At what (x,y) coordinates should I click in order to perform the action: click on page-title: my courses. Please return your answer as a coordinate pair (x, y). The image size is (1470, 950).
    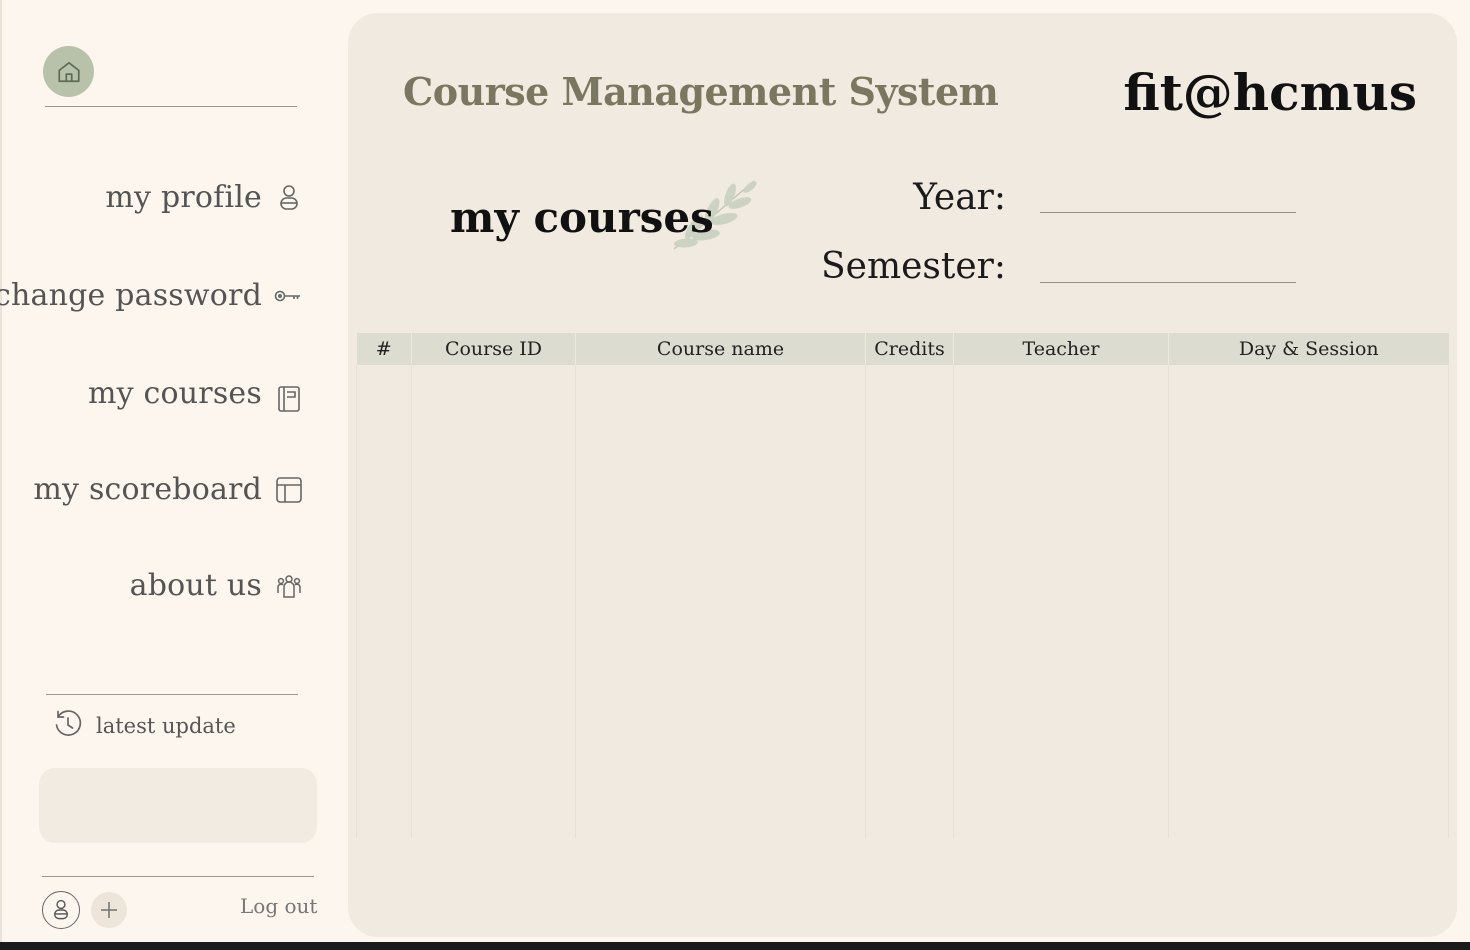
    Looking at the image, I should click on (582, 217).